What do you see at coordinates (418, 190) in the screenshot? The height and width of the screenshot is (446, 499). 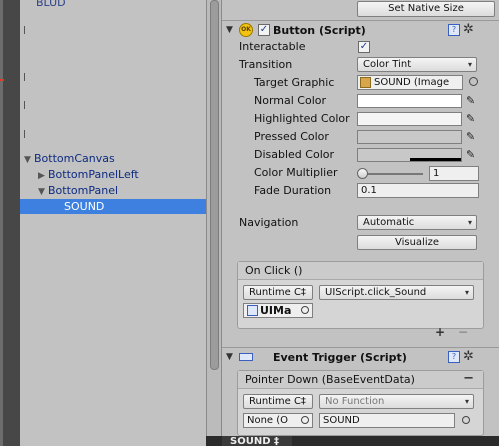 I see `fade-duration-field: 0.1` at bounding box center [418, 190].